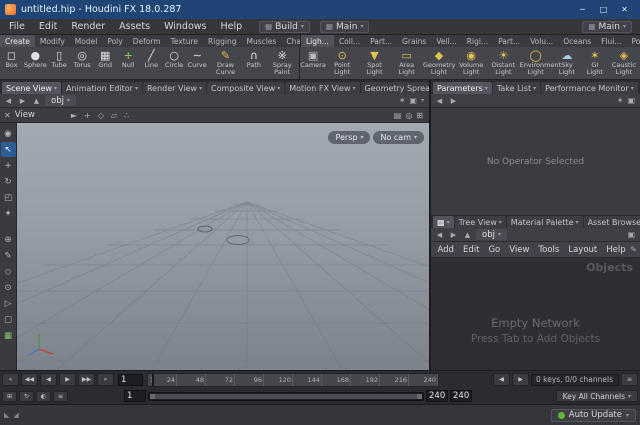  What do you see at coordinates (10, 379) in the screenshot?
I see `jump-to-start-button: «` at bounding box center [10, 379].